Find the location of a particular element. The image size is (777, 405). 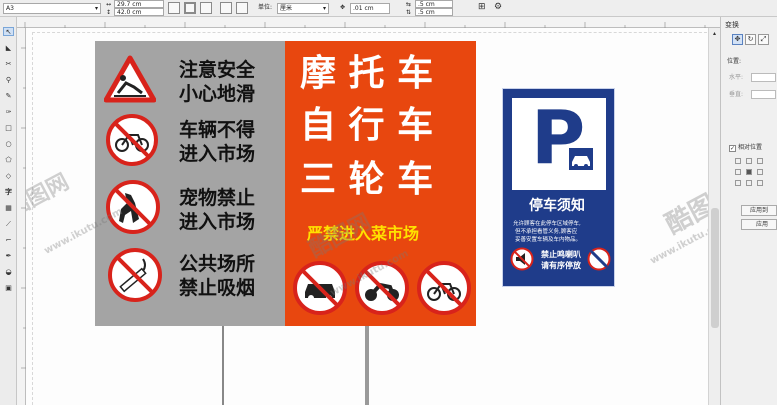

parking-title: 停车须知 is located at coordinates (557, 206).